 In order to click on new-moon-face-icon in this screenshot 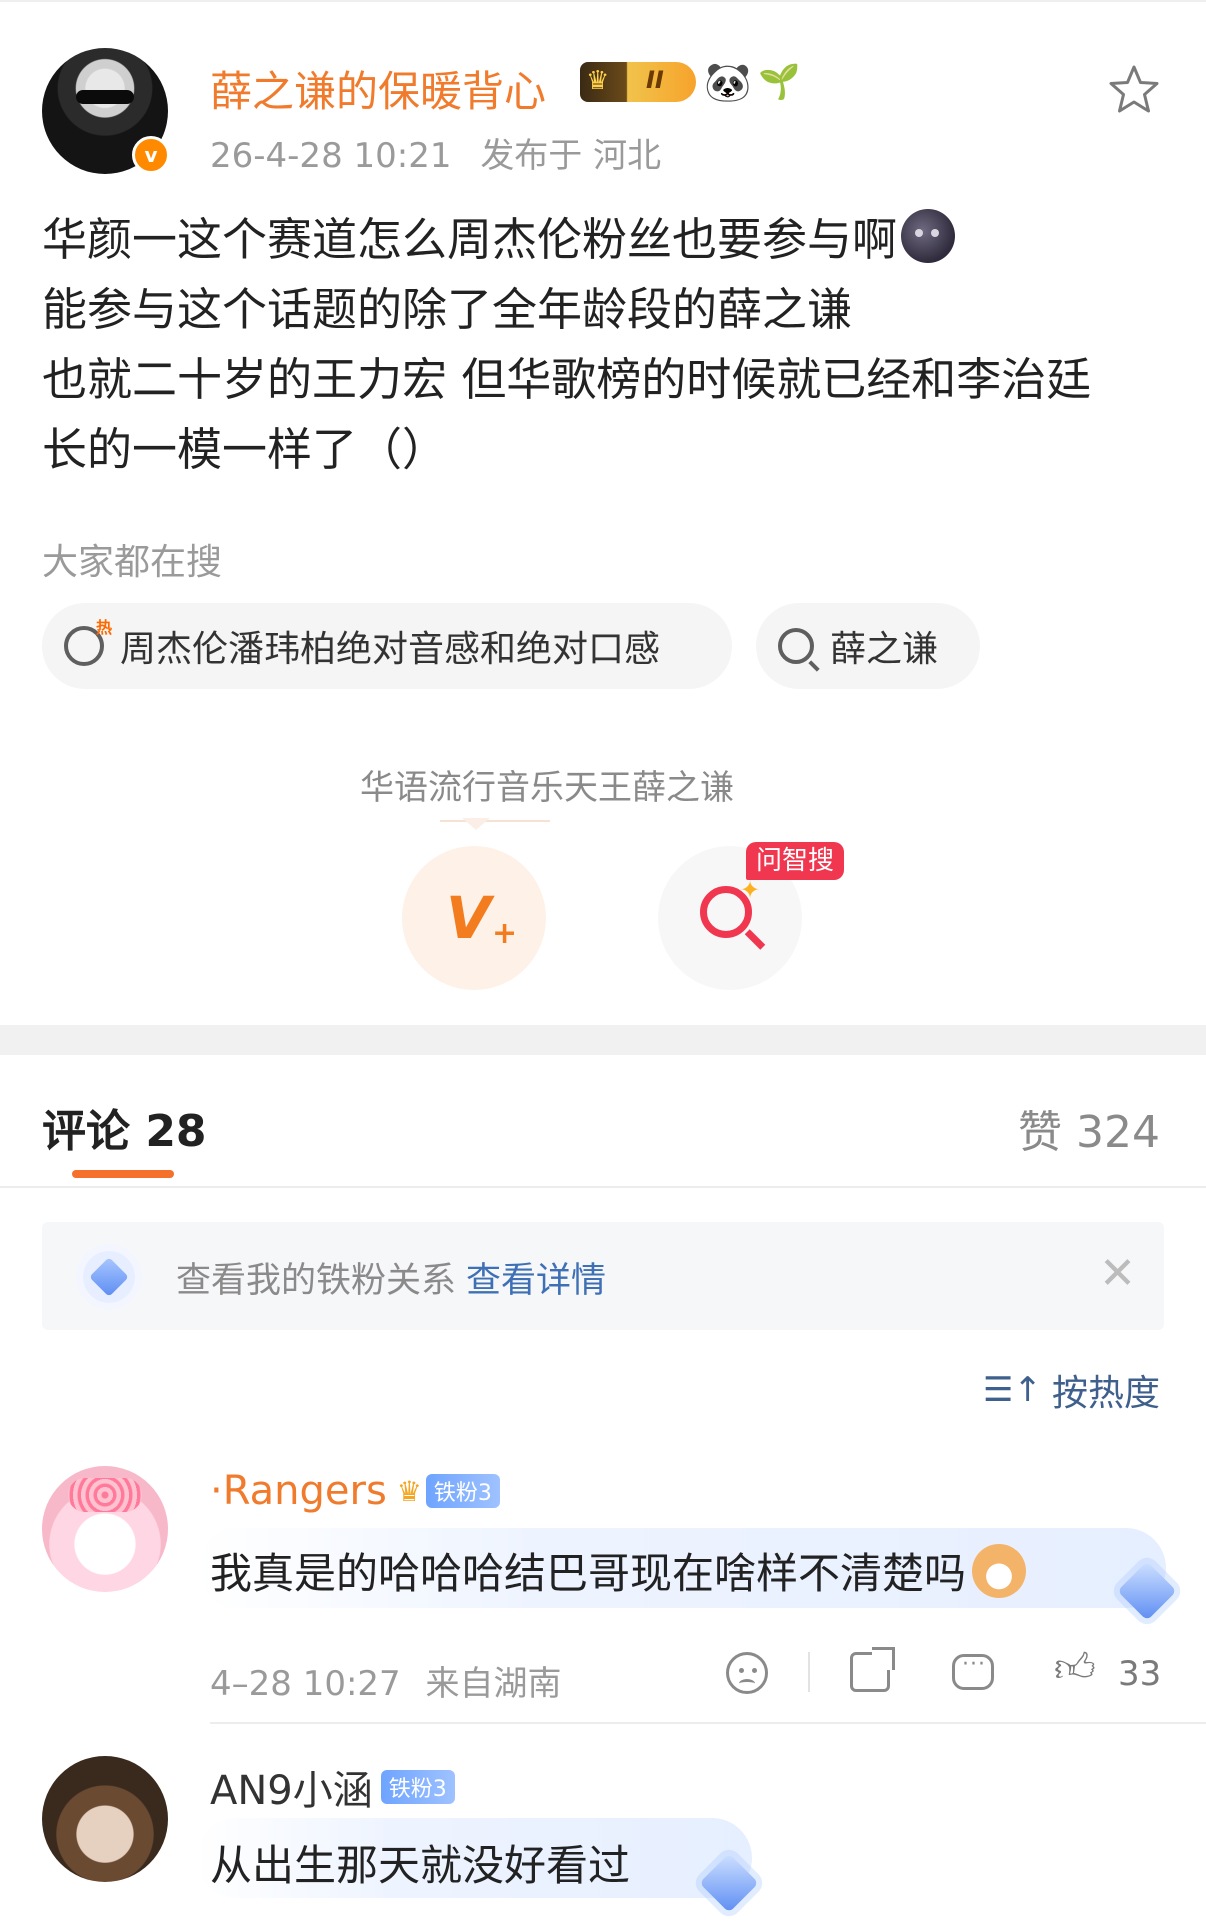, I will do `click(928, 236)`.